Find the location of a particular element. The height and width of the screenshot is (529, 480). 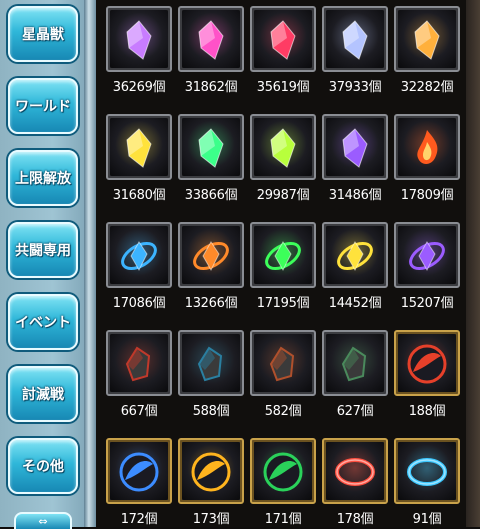

item-cell: 178個 is located at coordinates (355, 482).